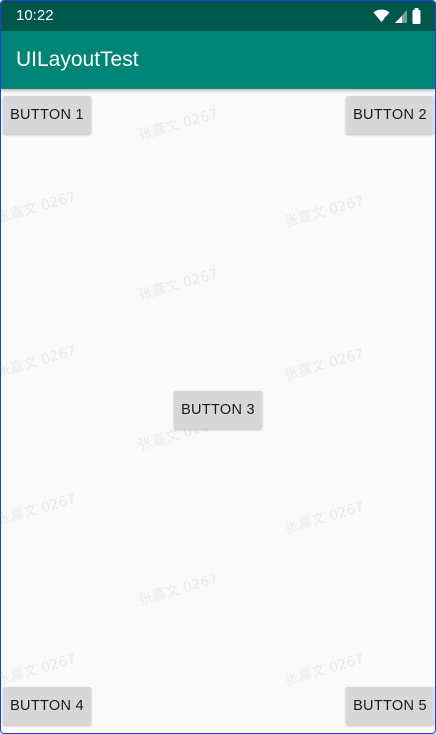  Describe the element at coordinates (218, 16) in the screenshot. I see `status-bar: 10:22` at that location.